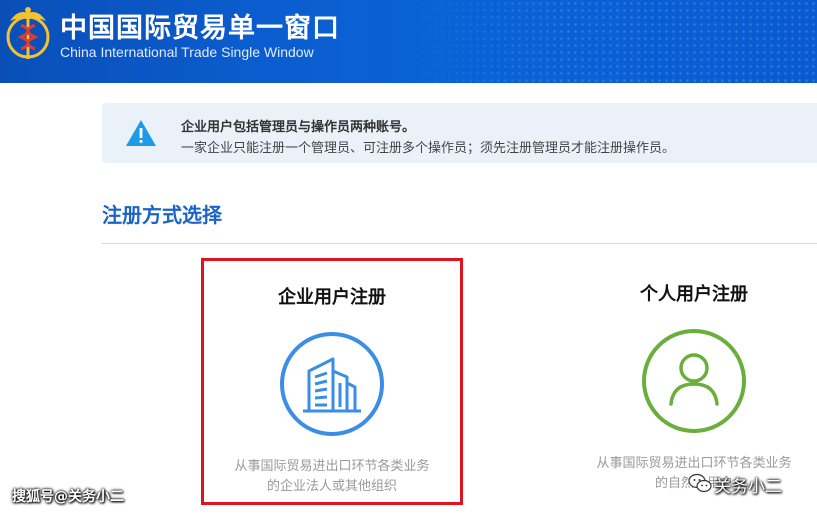 Image resolution: width=817 pixels, height=514 pixels. Describe the element at coordinates (690, 293) in the screenshot. I see `card-title: 个人用户注册` at that location.